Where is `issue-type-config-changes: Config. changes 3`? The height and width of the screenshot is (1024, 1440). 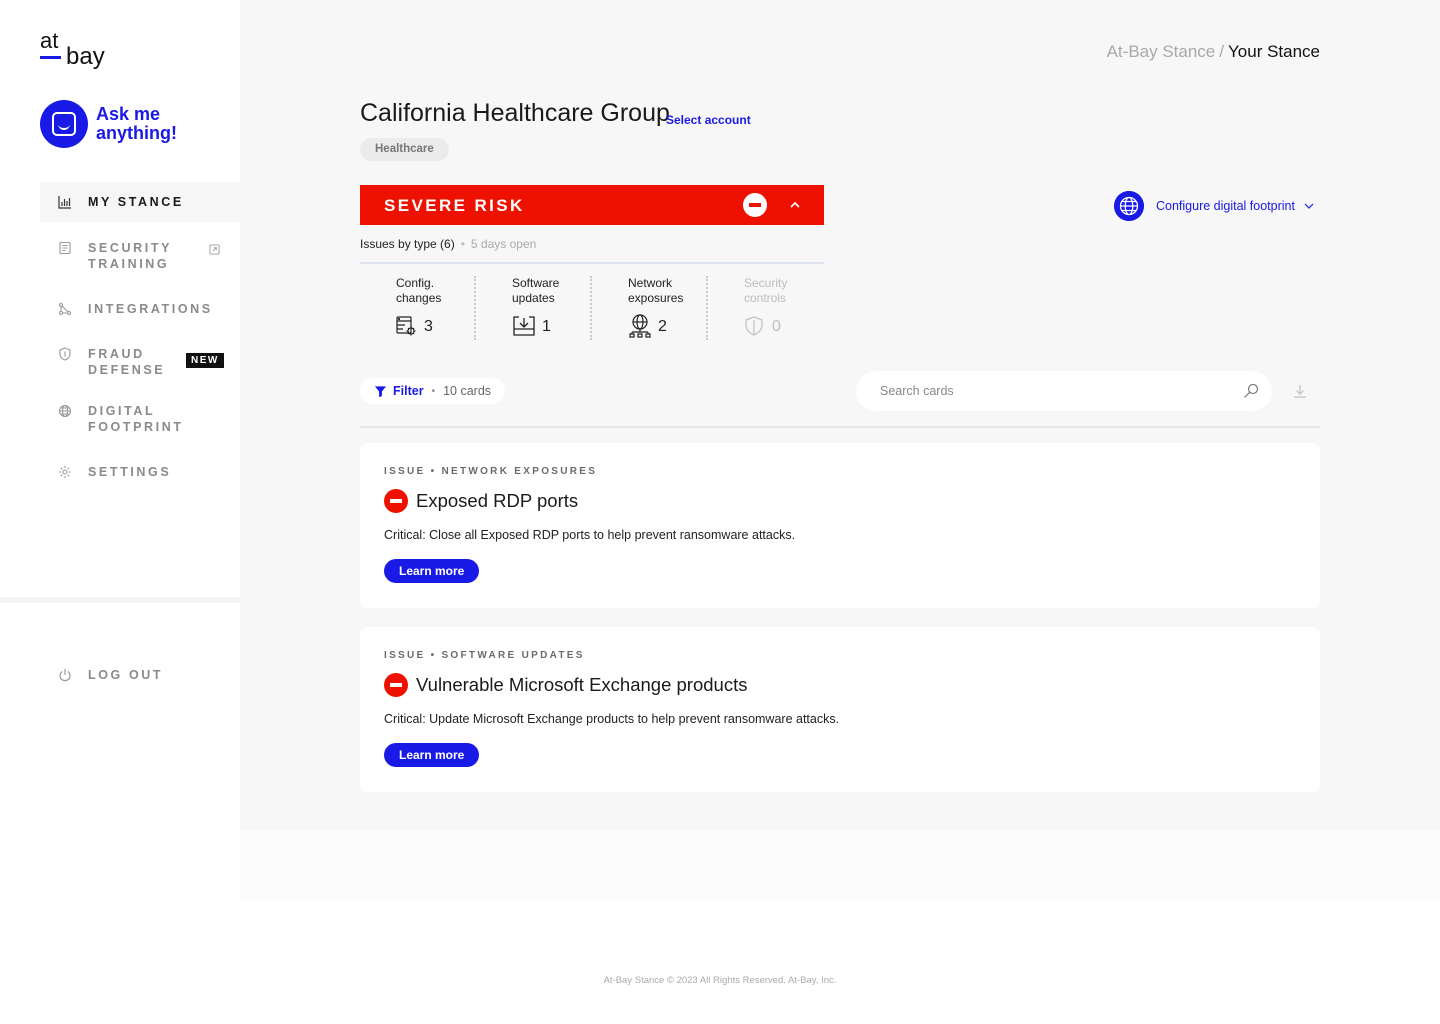 issue-type-config-changes: Config. changes 3 is located at coordinates (418, 304).